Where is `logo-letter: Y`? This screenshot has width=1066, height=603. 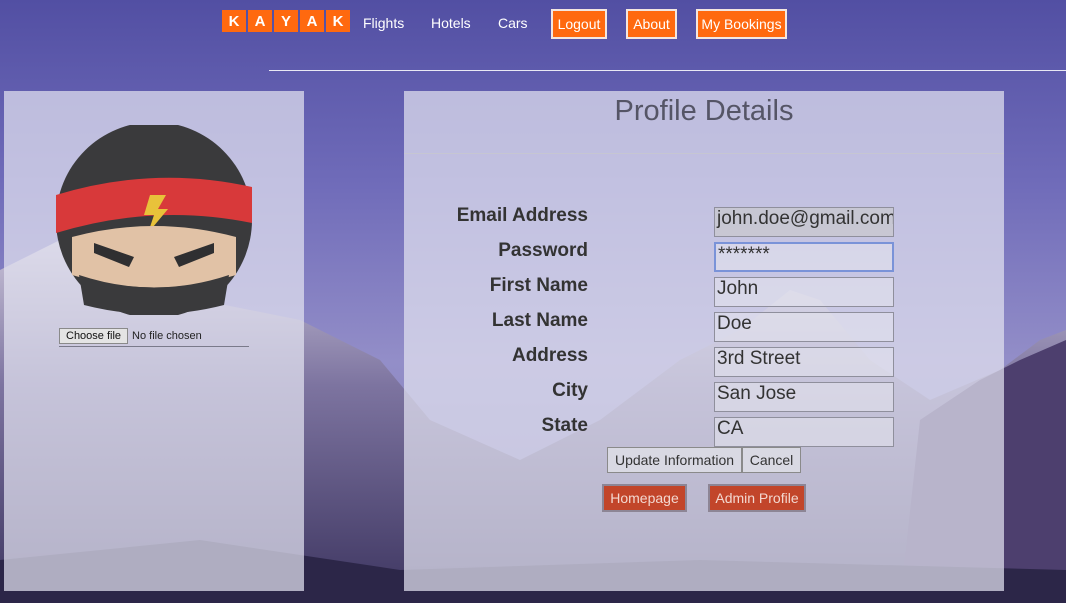
logo-letter: Y is located at coordinates (286, 21).